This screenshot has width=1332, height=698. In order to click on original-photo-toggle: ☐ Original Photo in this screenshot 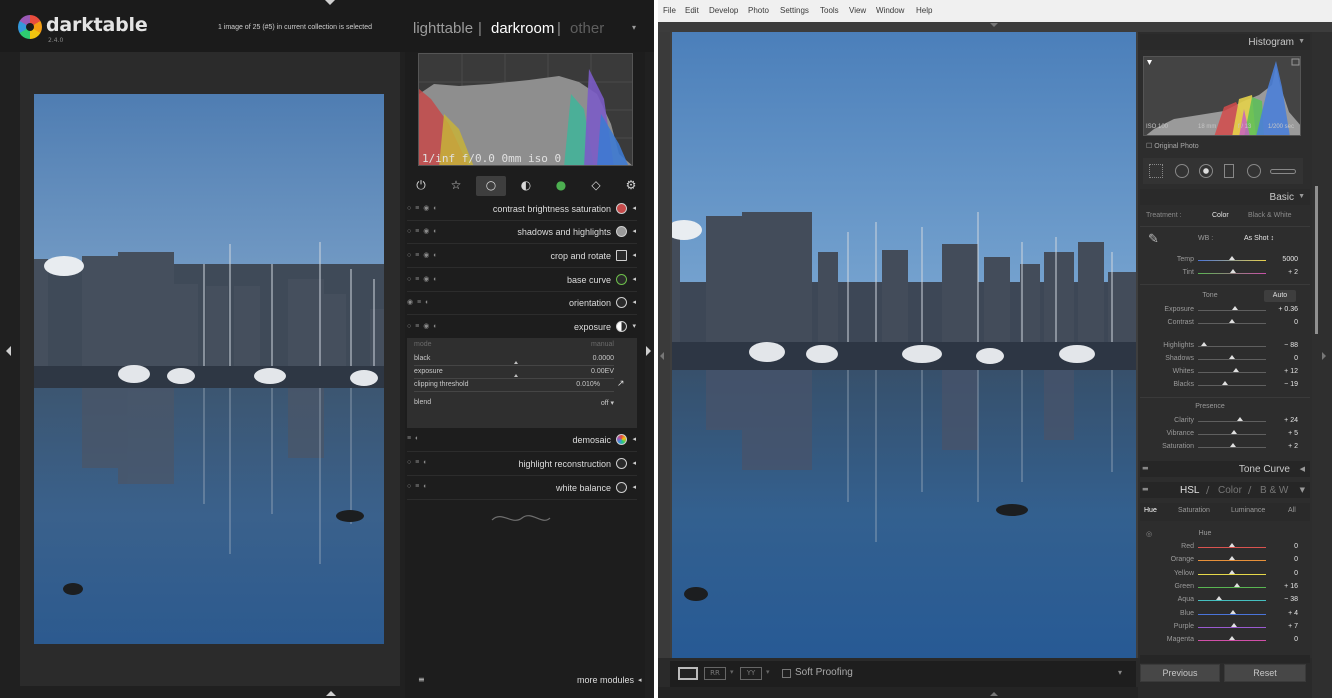, I will do `click(1172, 146)`.